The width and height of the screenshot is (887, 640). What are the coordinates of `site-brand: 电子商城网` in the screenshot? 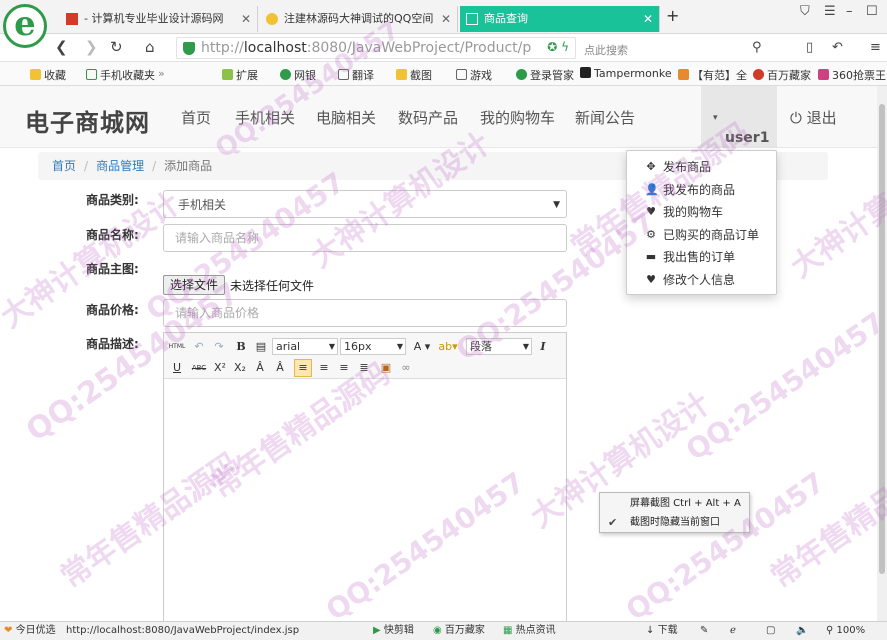 It's located at (87, 120).